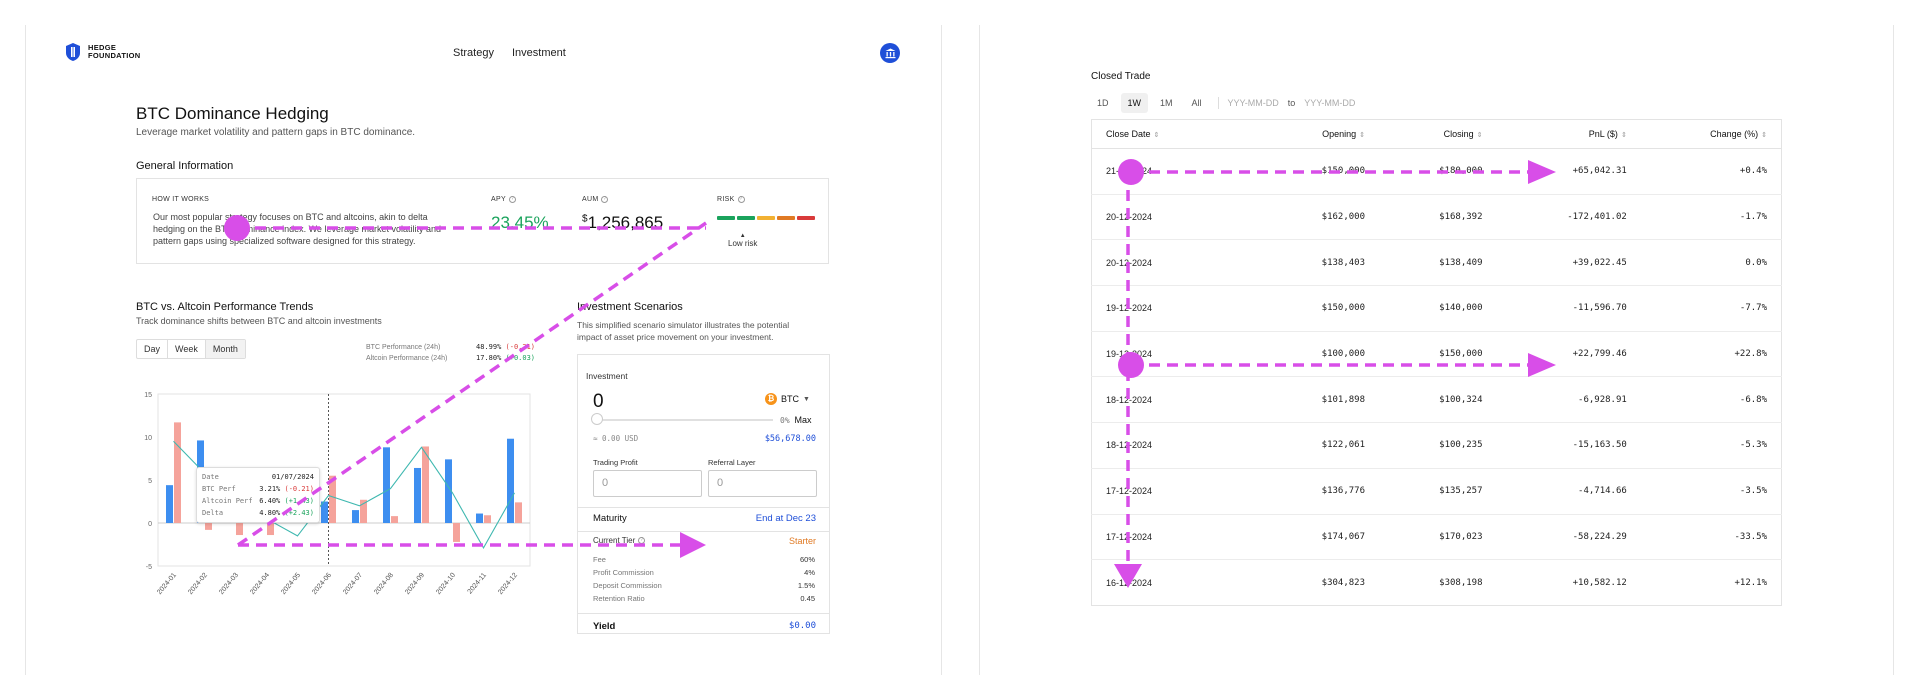 The width and height of the screenshot is (1920, 698). I want to click on cell-closing: $168,392, so click(1438, 217).